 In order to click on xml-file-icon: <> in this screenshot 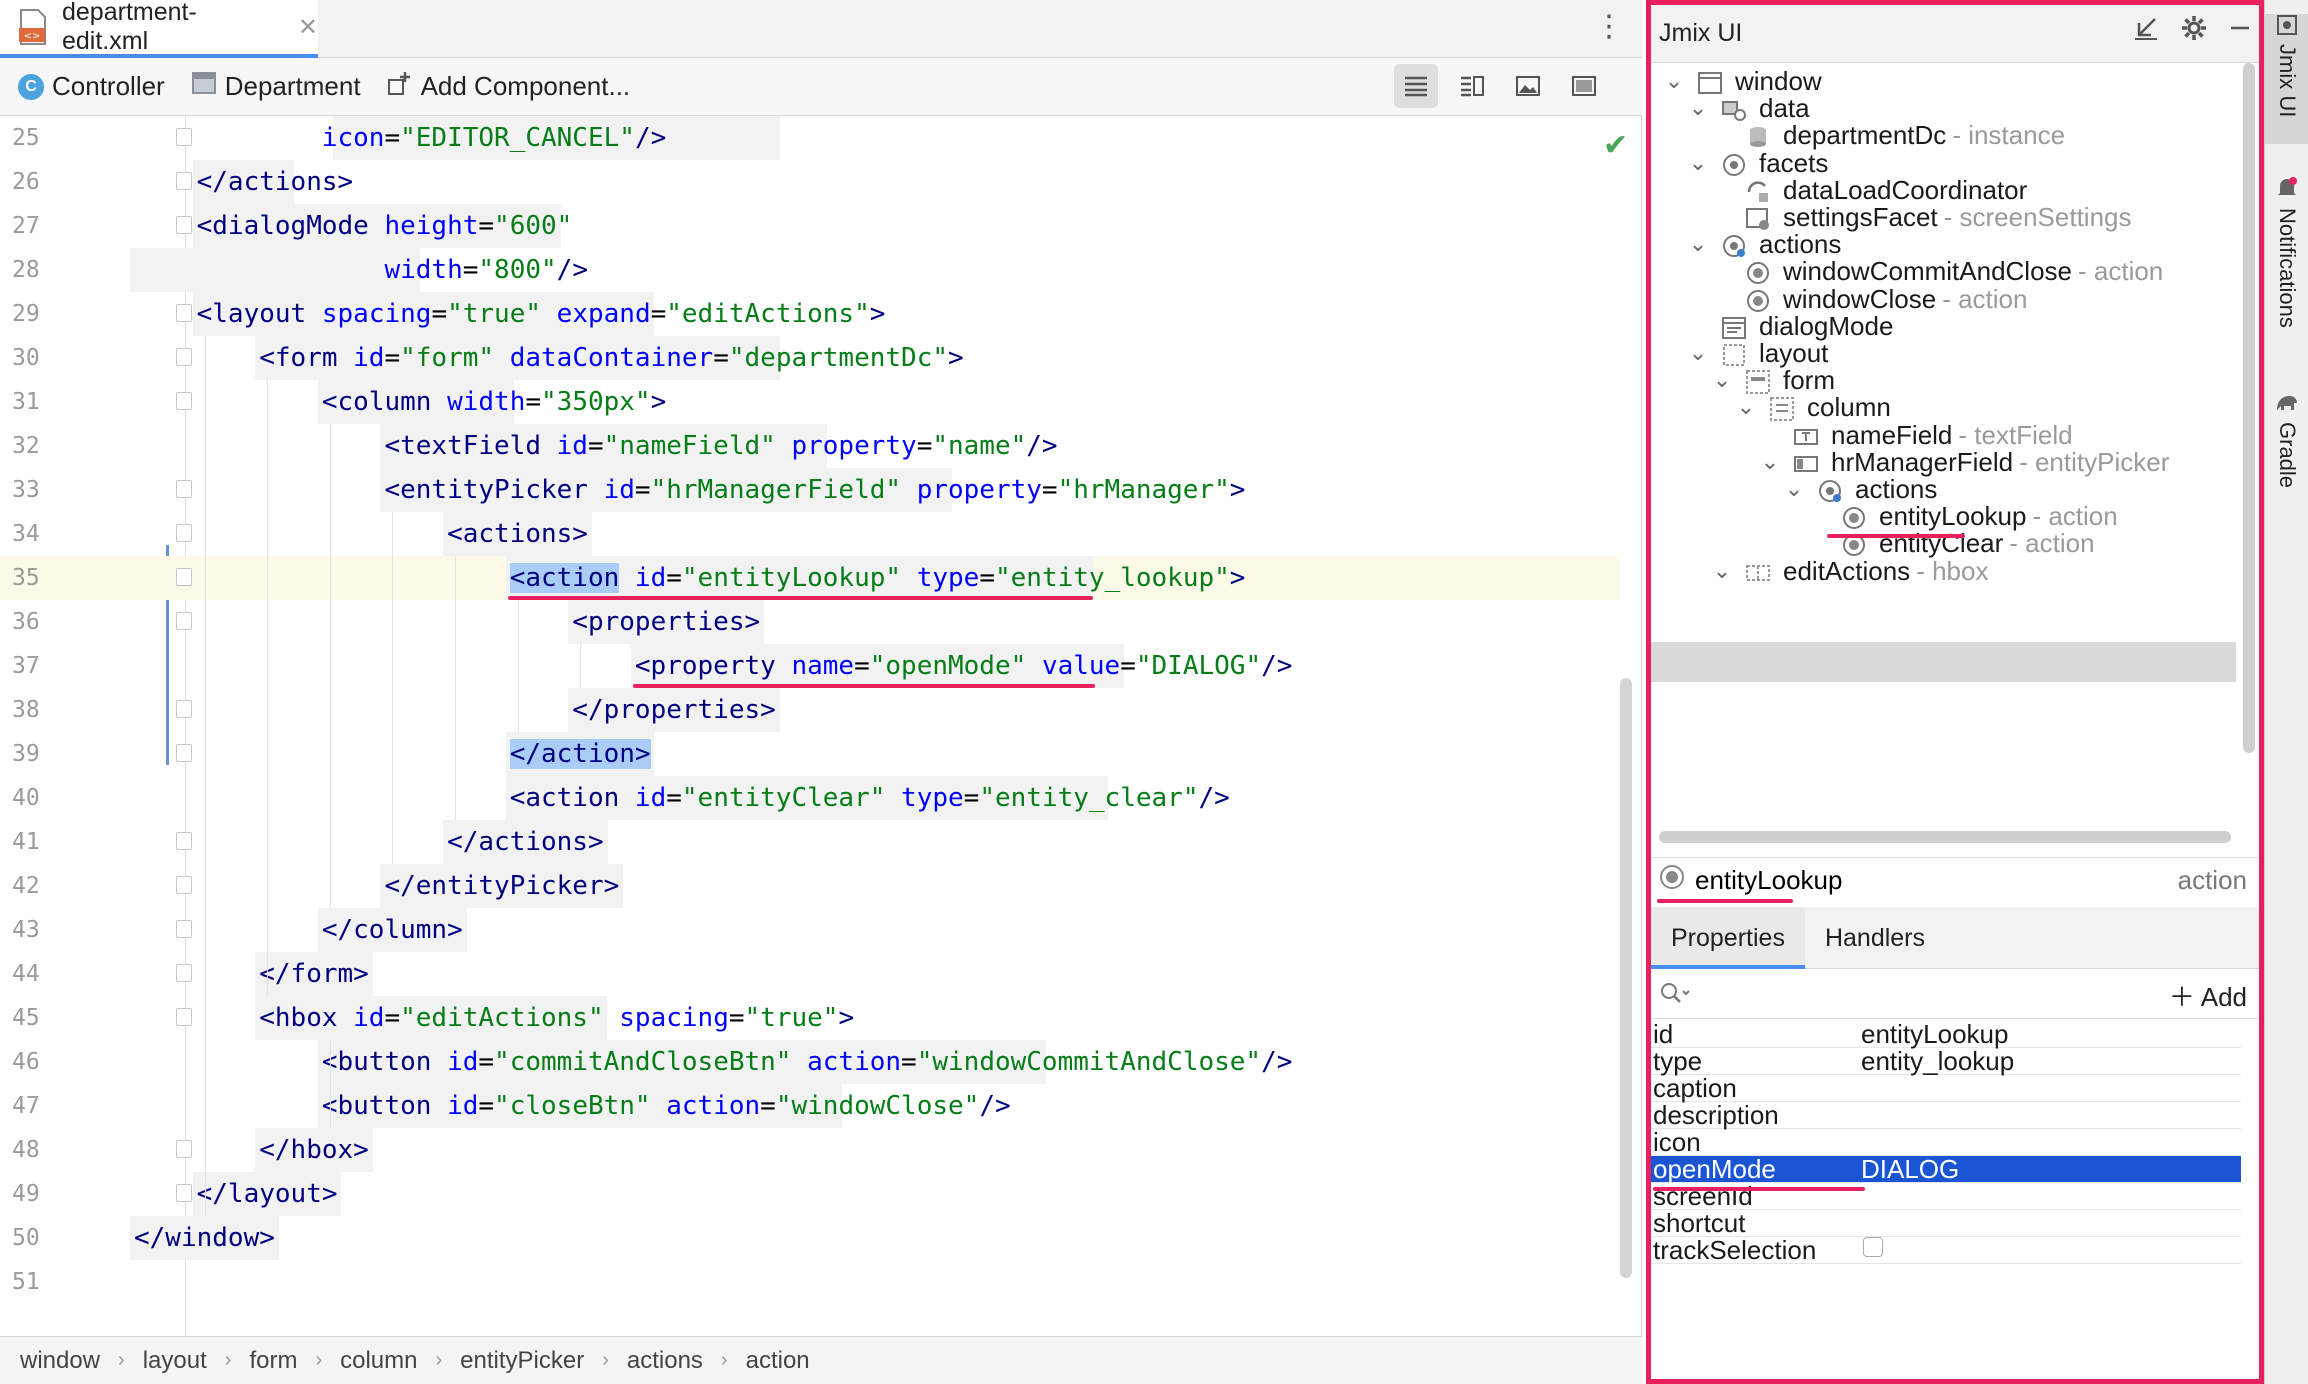, I will do `click(33, 27)`.